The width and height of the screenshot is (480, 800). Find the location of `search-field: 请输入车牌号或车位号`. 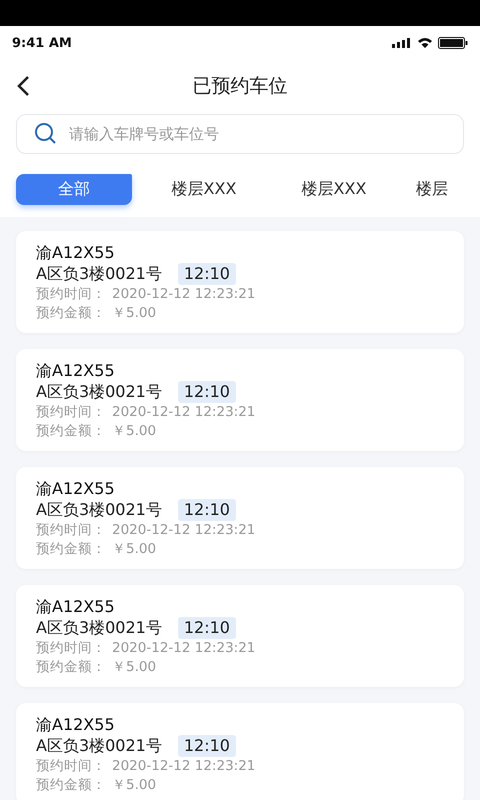

search-field: 请输入车牌号或车位号 is located at coordinates (240, 134).